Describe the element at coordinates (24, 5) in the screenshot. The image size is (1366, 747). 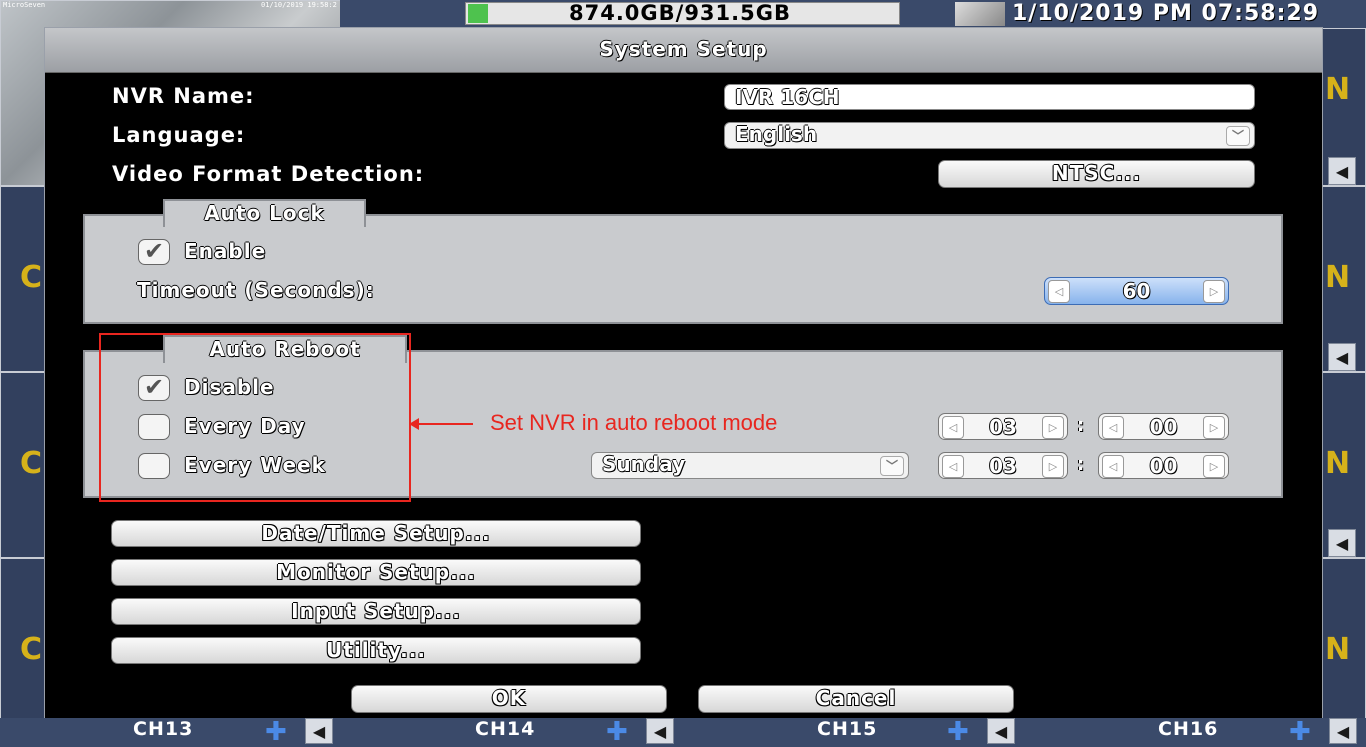
I see `camera-overlay-name: MicroSeven` at that location.